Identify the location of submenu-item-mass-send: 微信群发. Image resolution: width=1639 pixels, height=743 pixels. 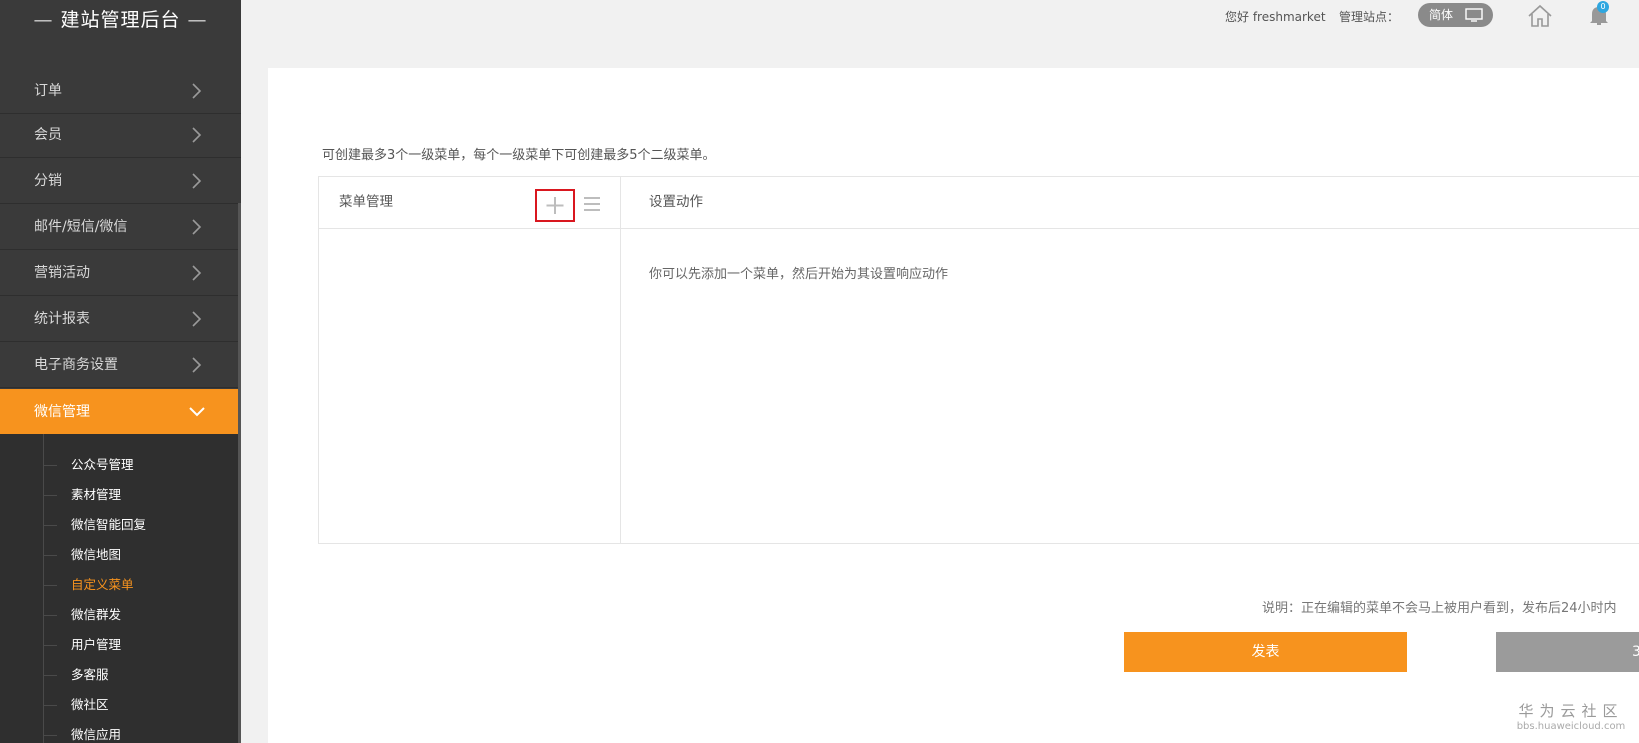
(82, 615).